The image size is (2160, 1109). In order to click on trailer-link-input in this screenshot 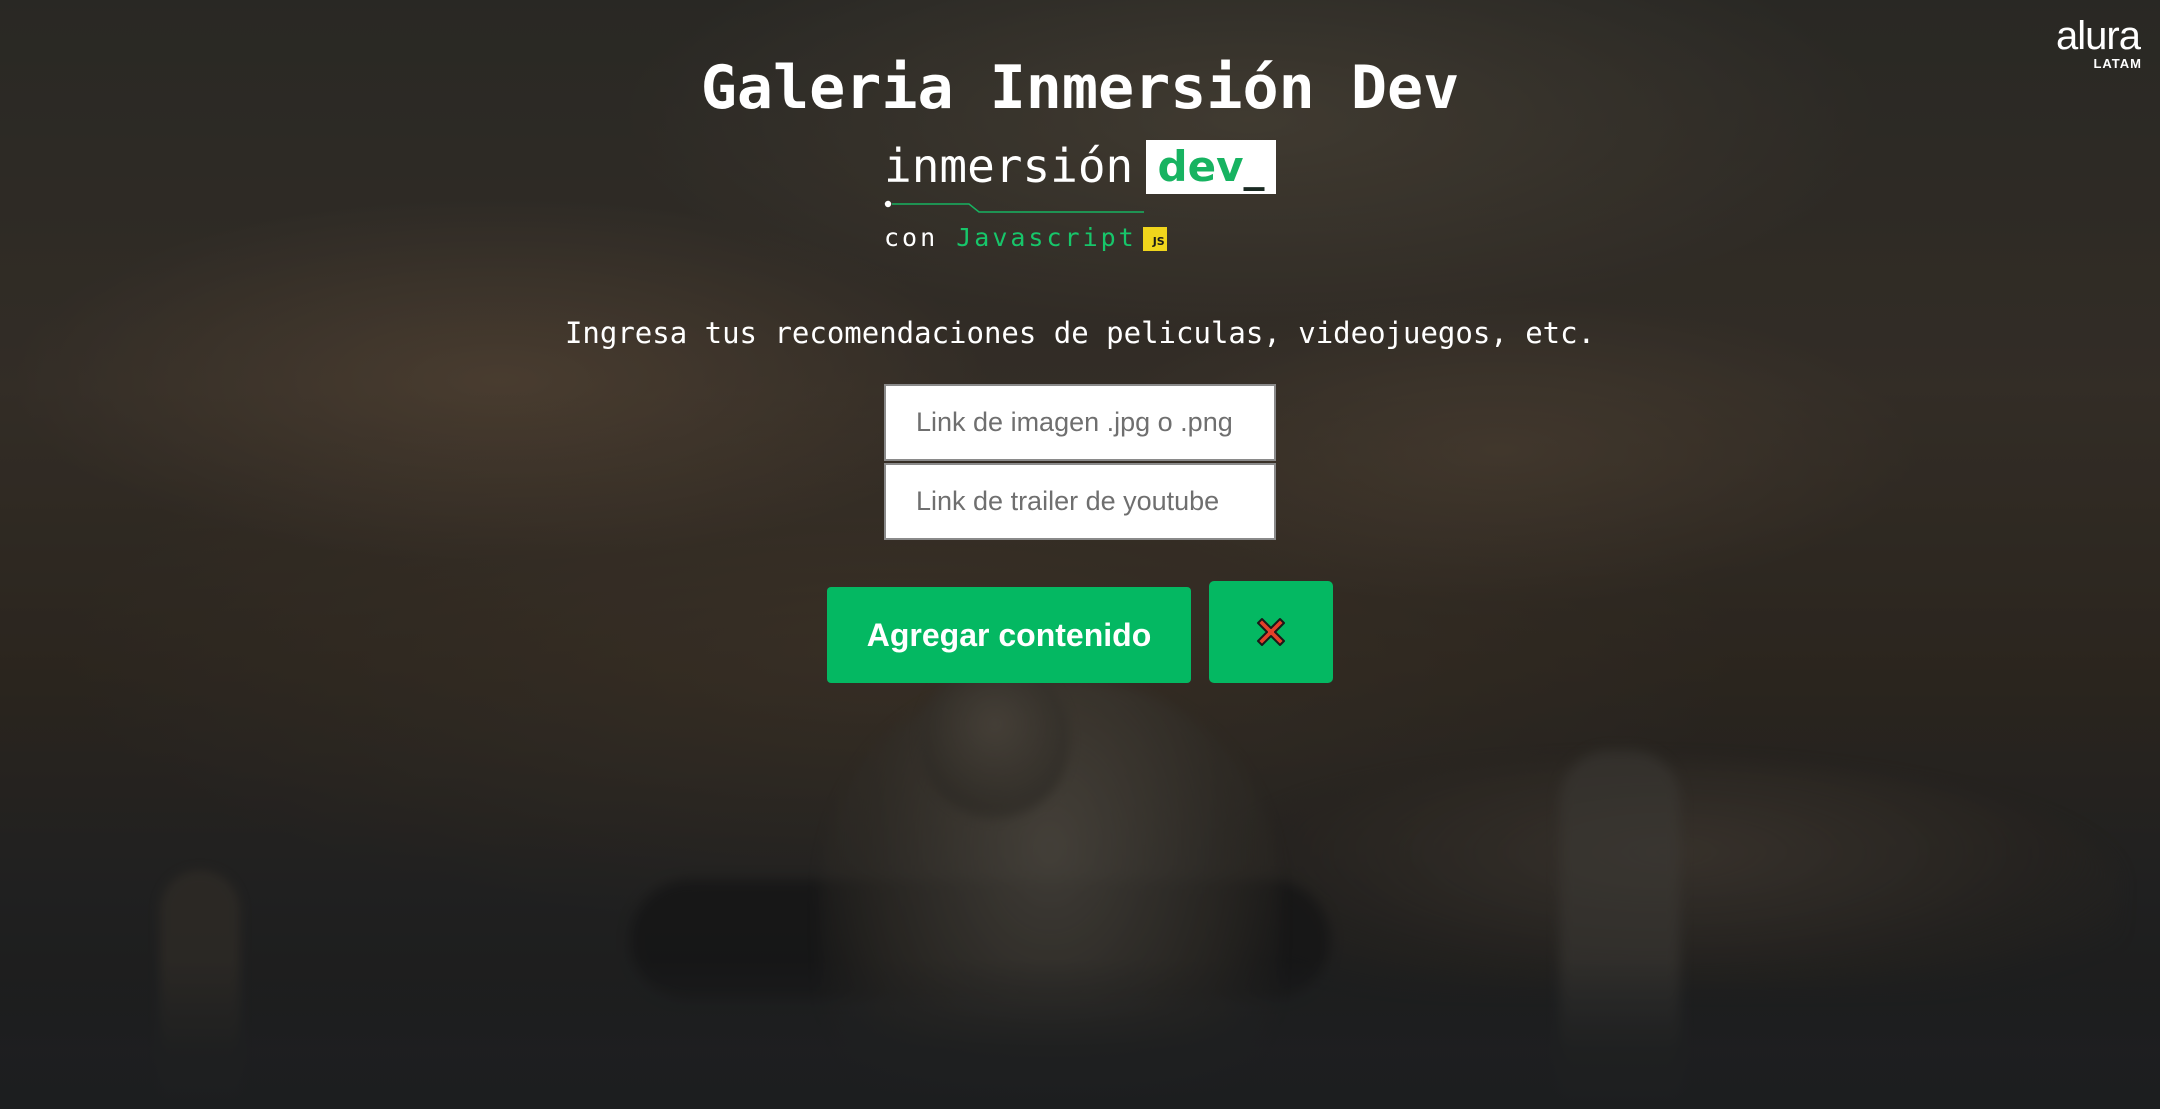, I will do `click(1080, 501)`.